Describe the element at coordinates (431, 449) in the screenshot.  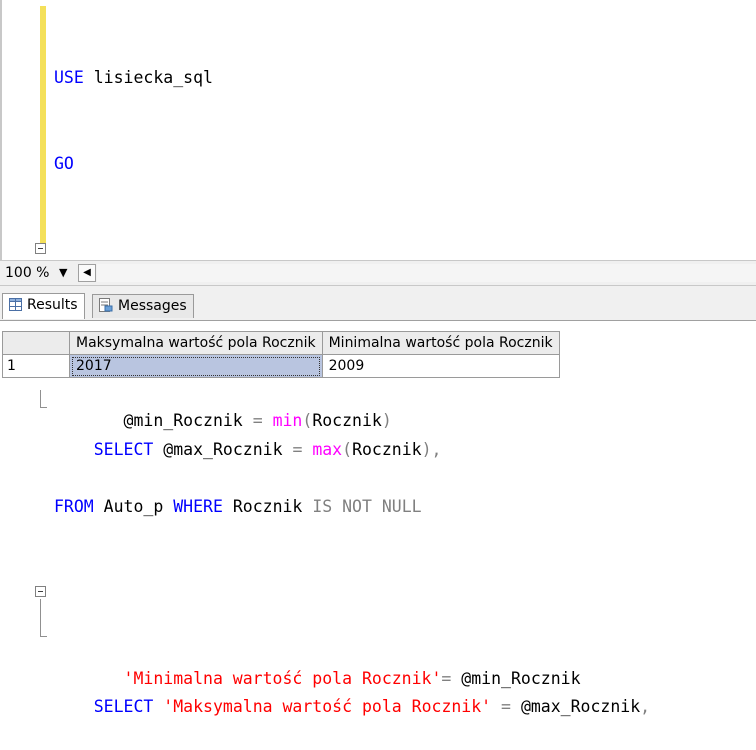
I see `code-token: ),` at that location.